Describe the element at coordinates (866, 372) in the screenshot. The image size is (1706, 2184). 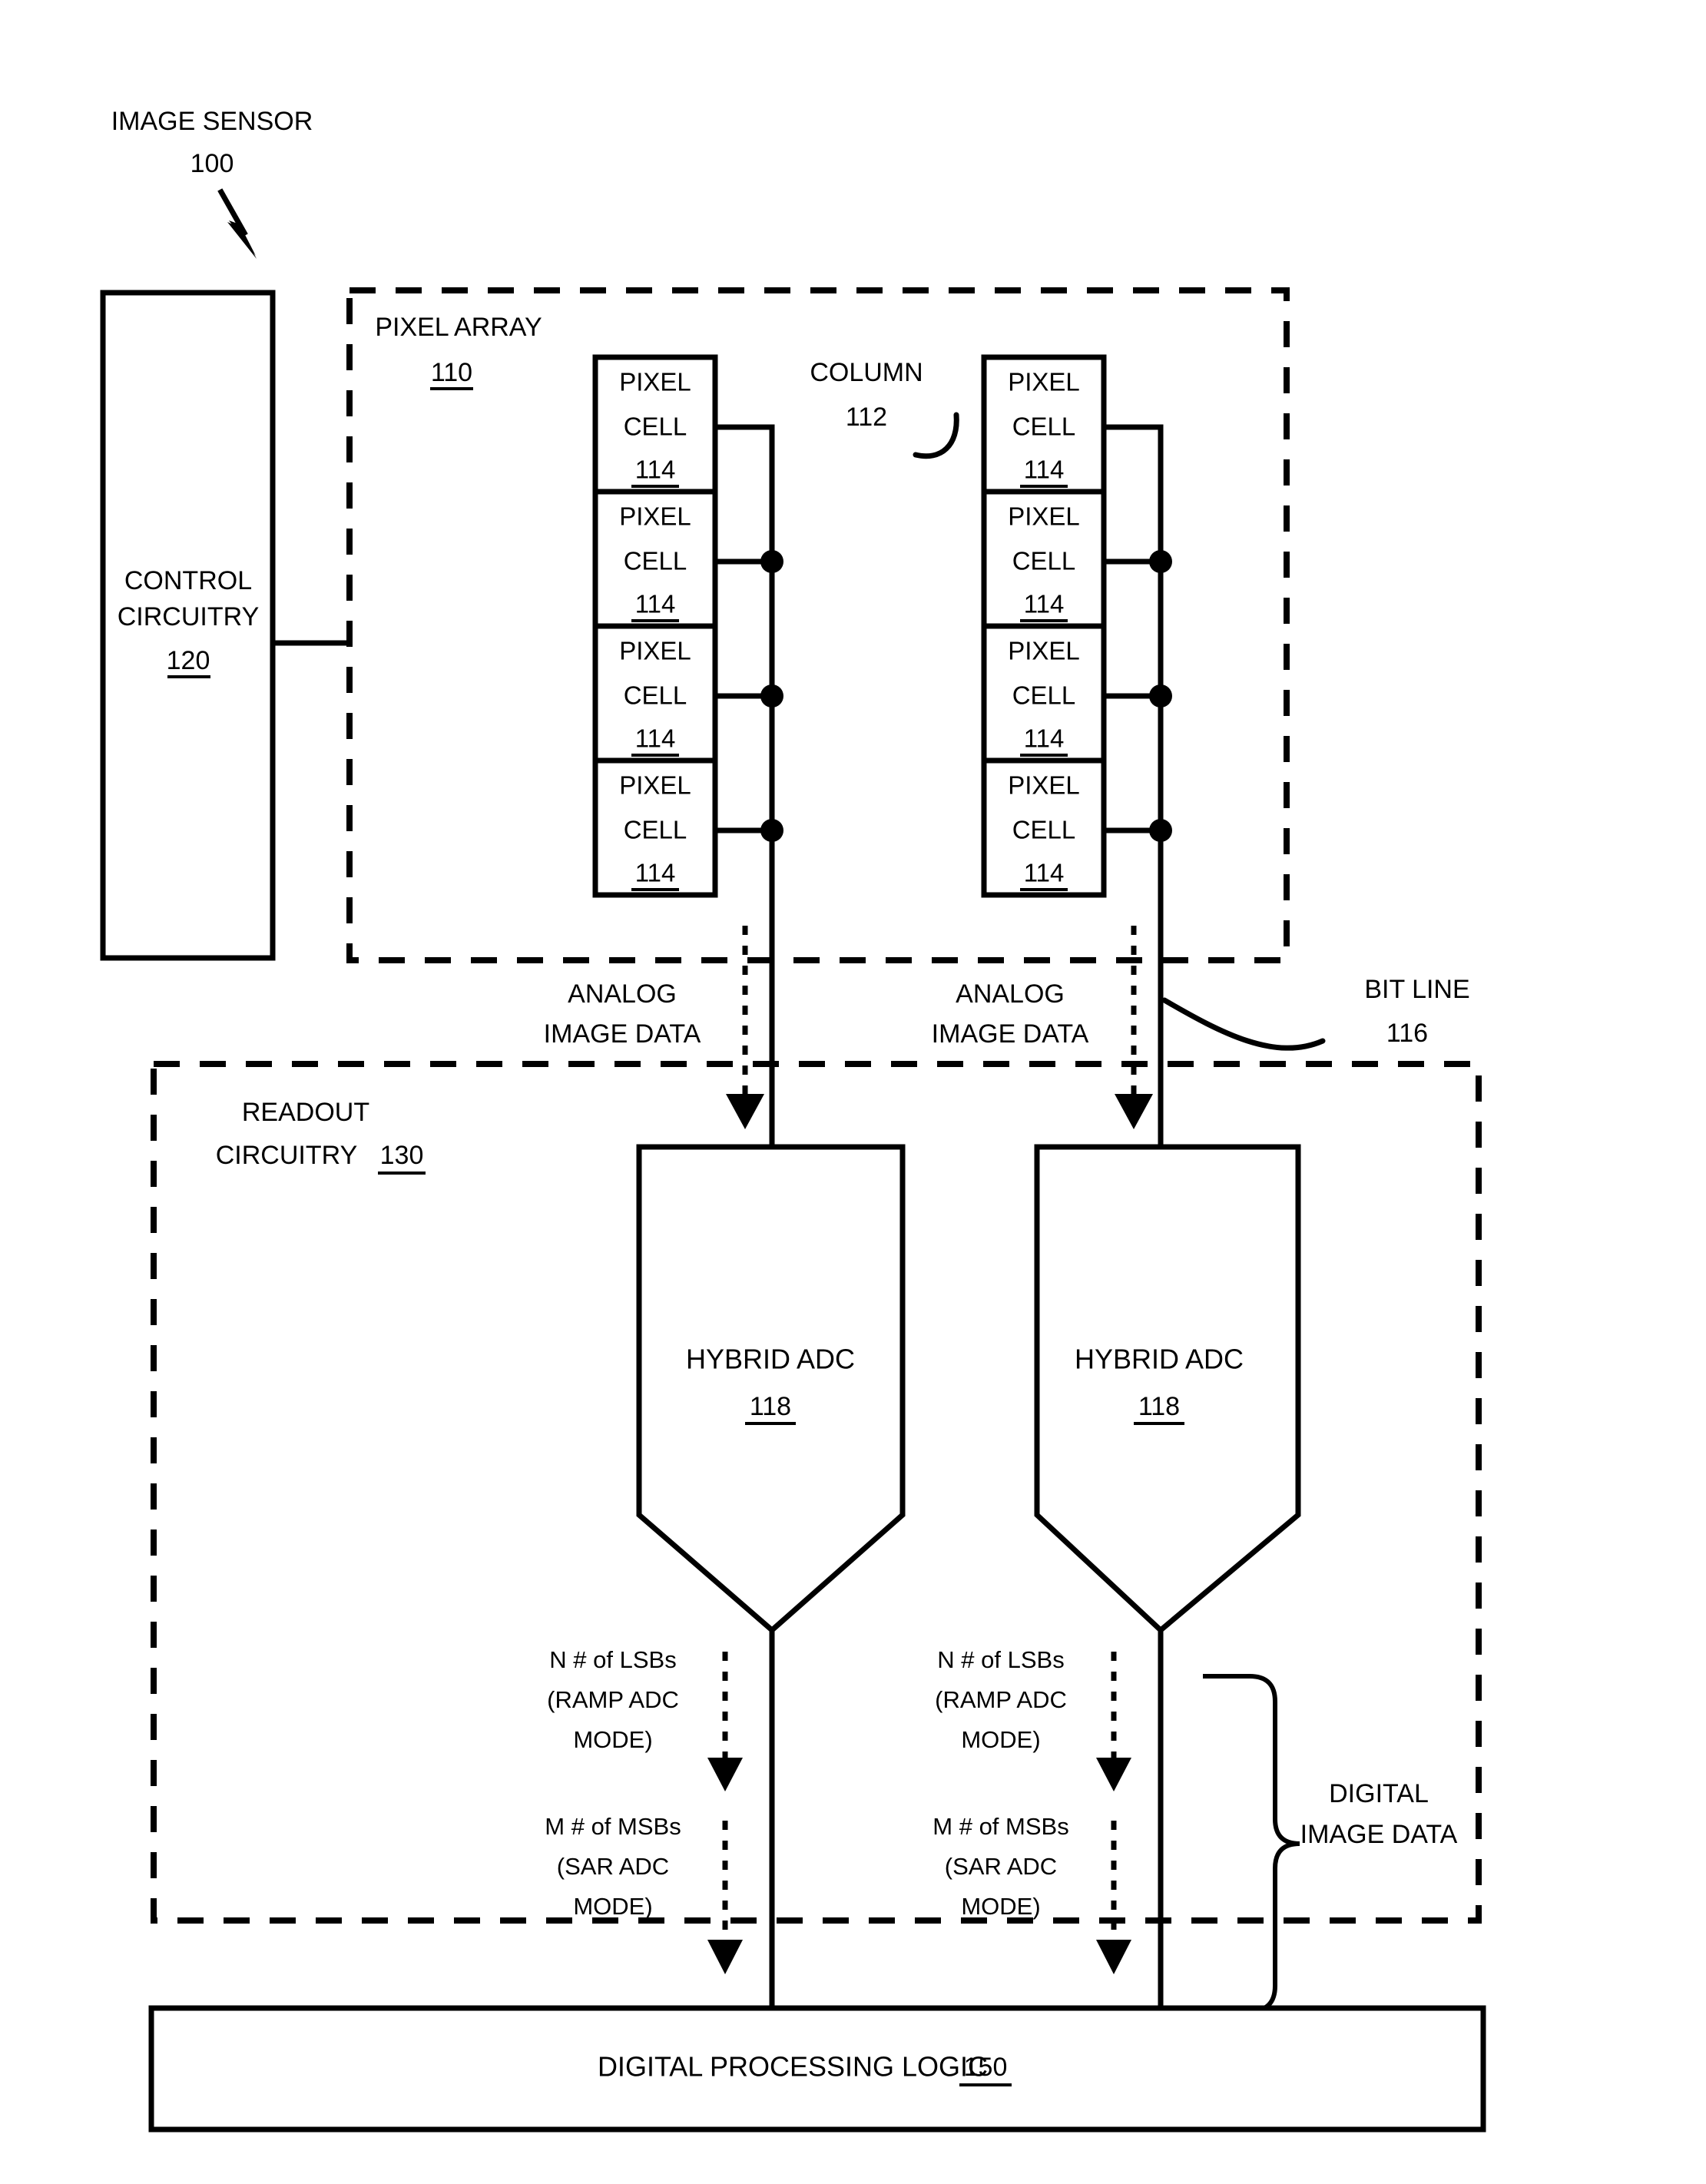
I see `column-label: COLUMN` at that location.